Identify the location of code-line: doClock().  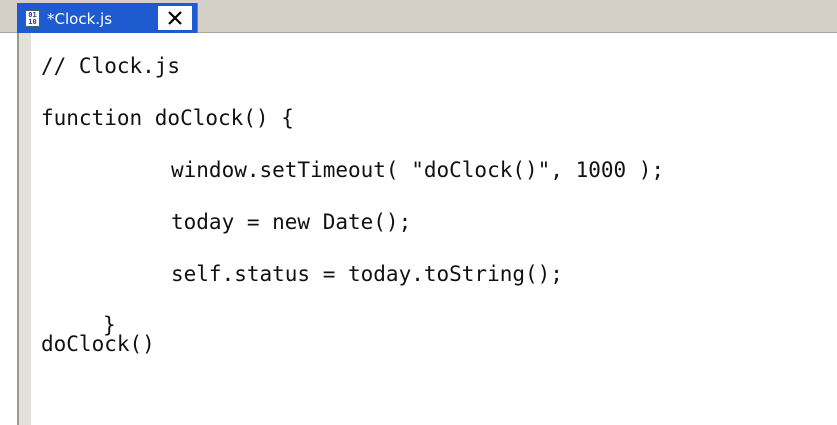
(98, 344).